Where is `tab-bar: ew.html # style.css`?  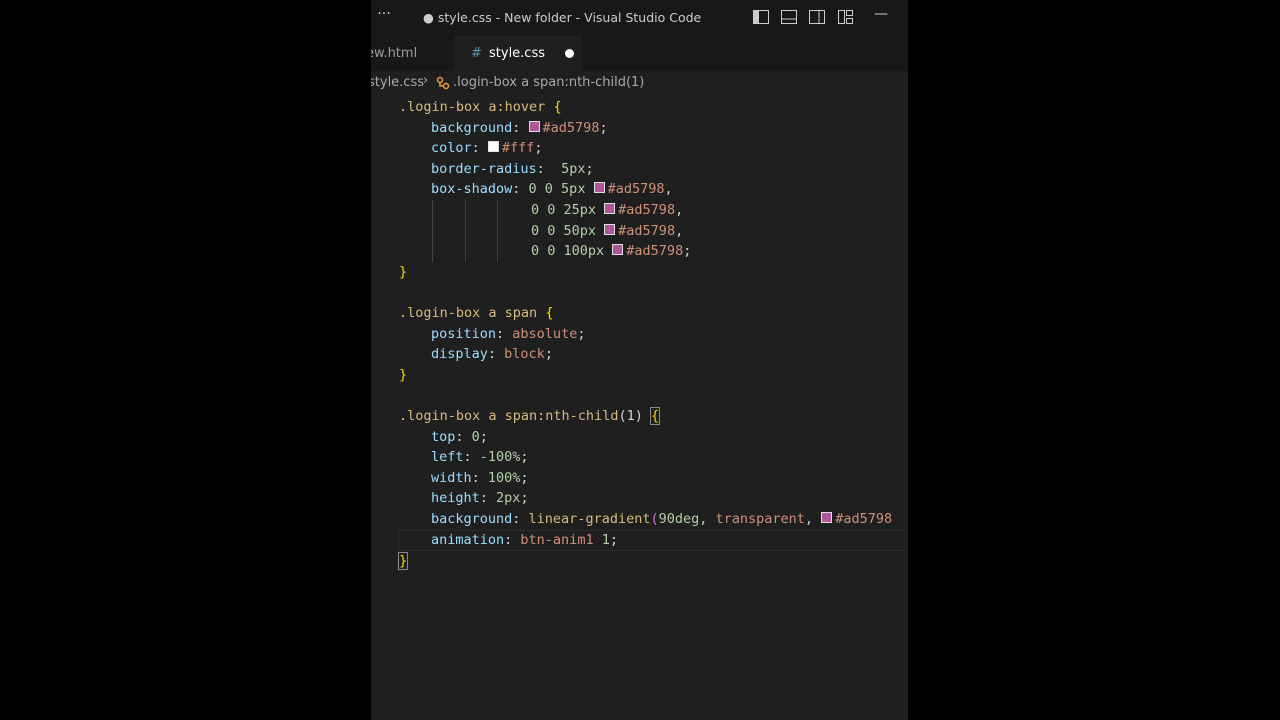 tab-bar: ew.html # style.css is located at coordinates (639, 53).